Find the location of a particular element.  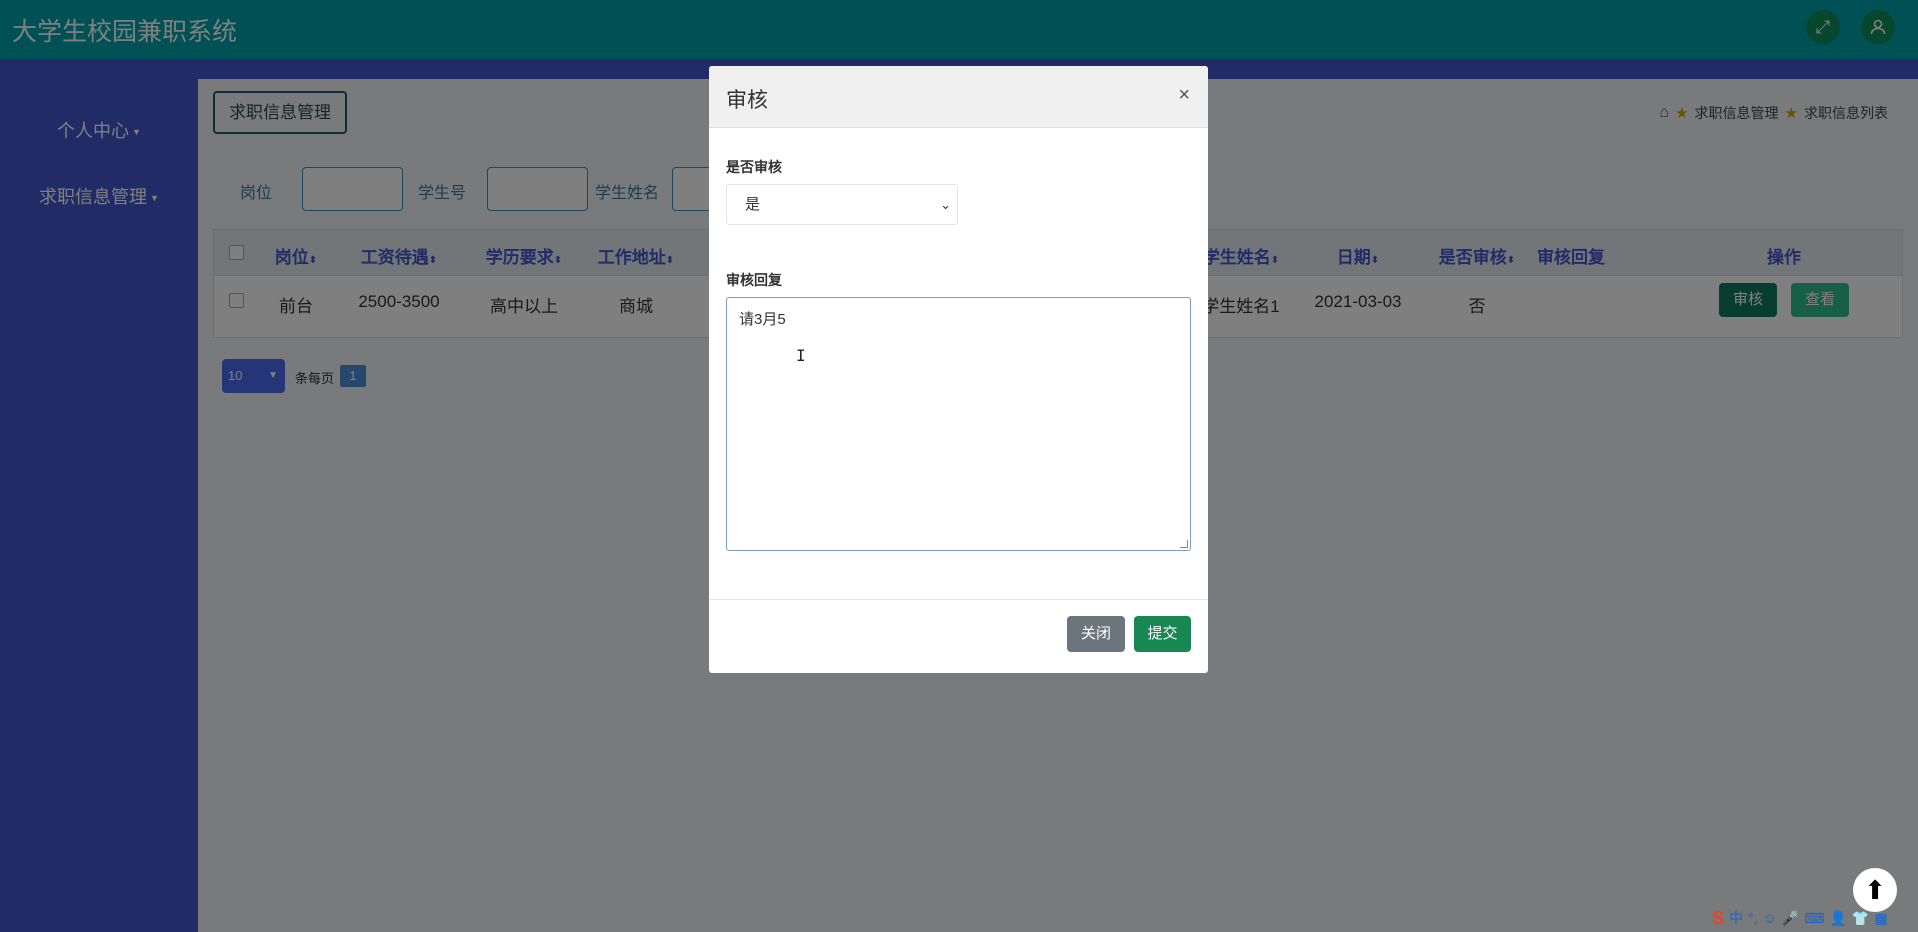

submit-button: 提交 is located at coordinates (1162, 634).